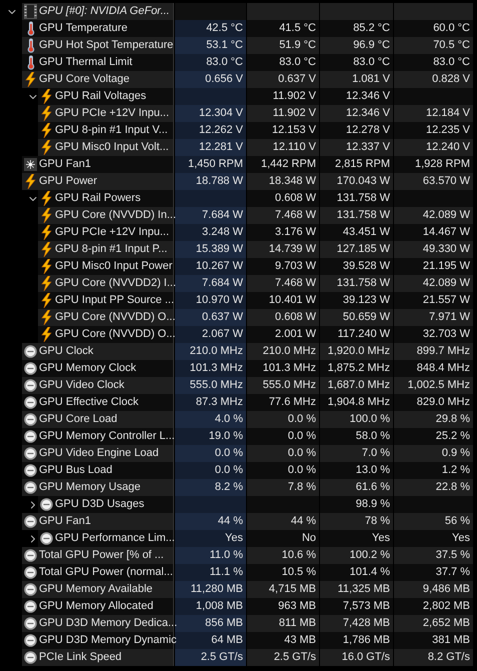 The height and width of the screenshot is (671, 477). Describe the element at coordinates (433, 249) in the screenshot. I see `value-cell: 49.330 W` at that location.